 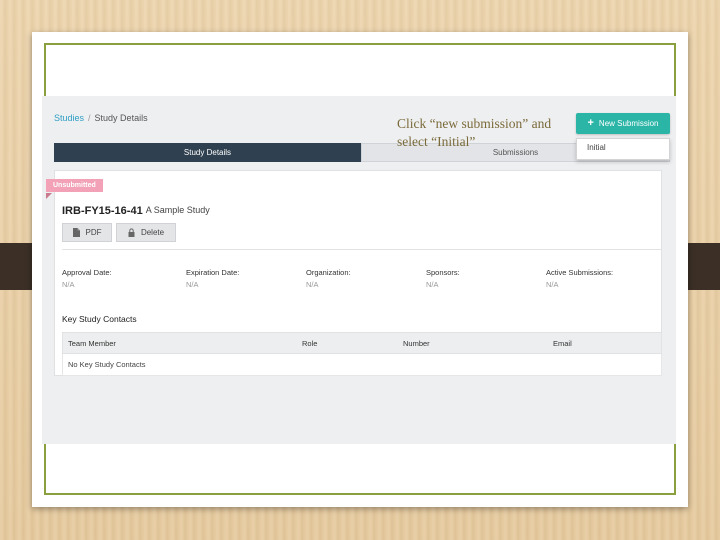 I want to click on key-study-contacts-title: Key Study Contacts, so click(x=99, y=319).